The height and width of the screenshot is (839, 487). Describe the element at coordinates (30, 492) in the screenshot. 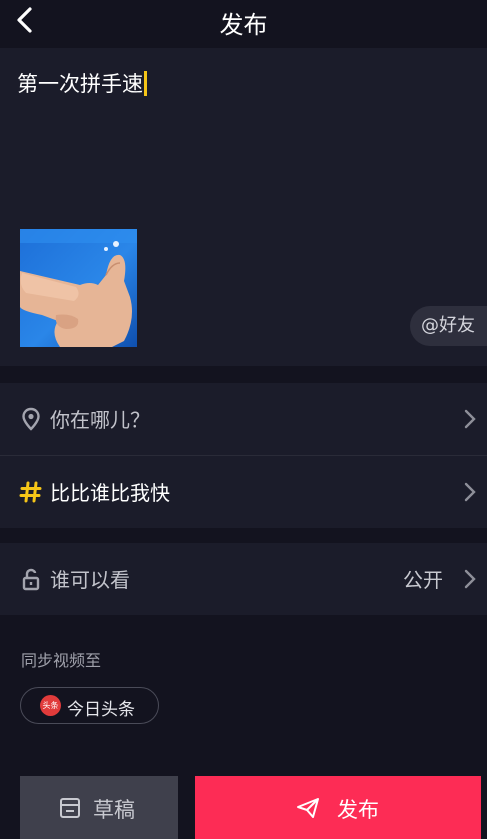

I see `hashtag-icon` at that location.